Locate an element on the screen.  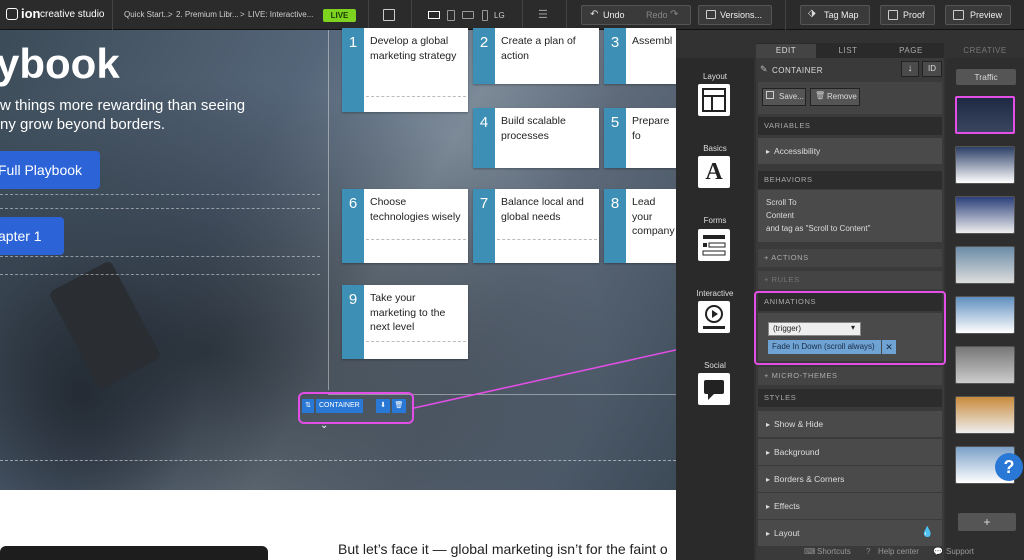
behavior-line-1: Scroll To is located at coordinates (781, 202).